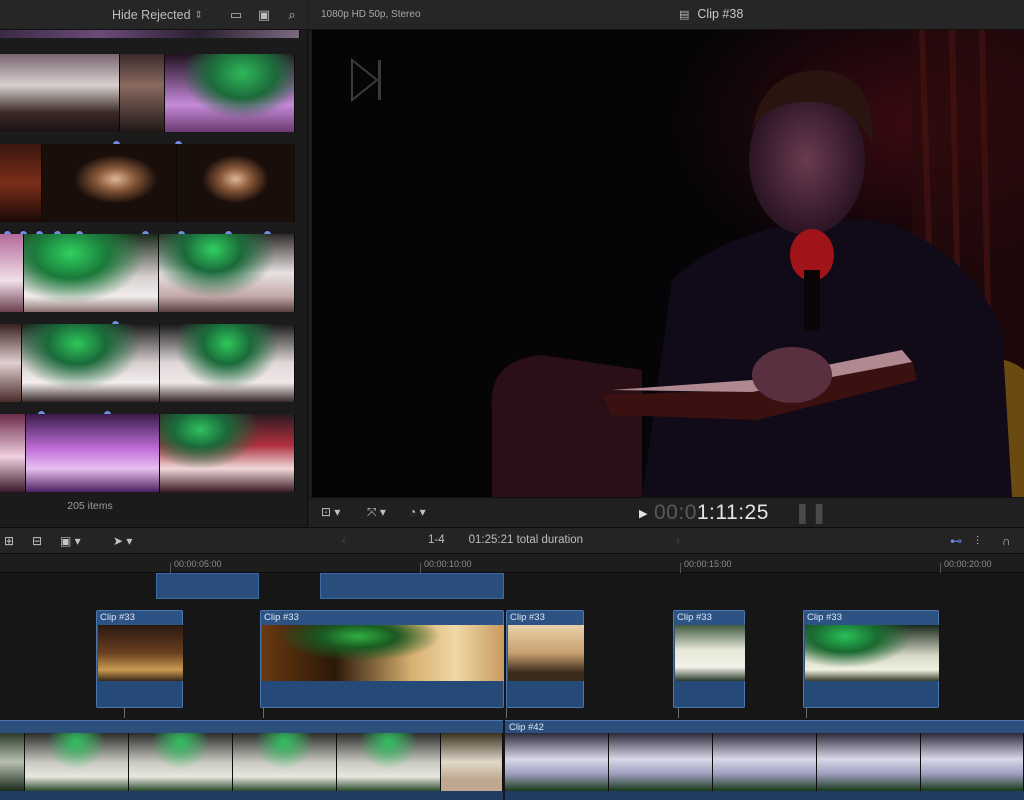 Image resolution: width=1024 pixels, height=800 pixels. I want to click on headphones-icon: ∩, so click(1006, 541).